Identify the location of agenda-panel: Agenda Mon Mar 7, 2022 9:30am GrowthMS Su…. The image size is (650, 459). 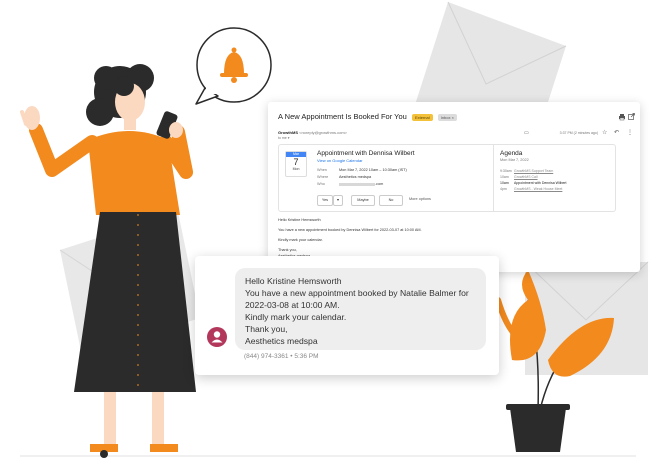
(554, 178).